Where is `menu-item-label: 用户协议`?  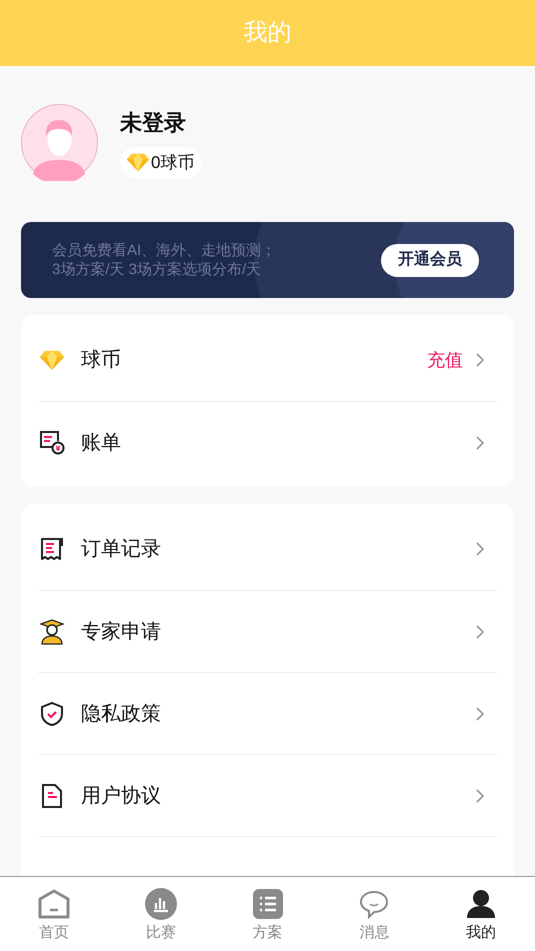
menu-item-label: 用户协议 is located at coordinates (121, 796).